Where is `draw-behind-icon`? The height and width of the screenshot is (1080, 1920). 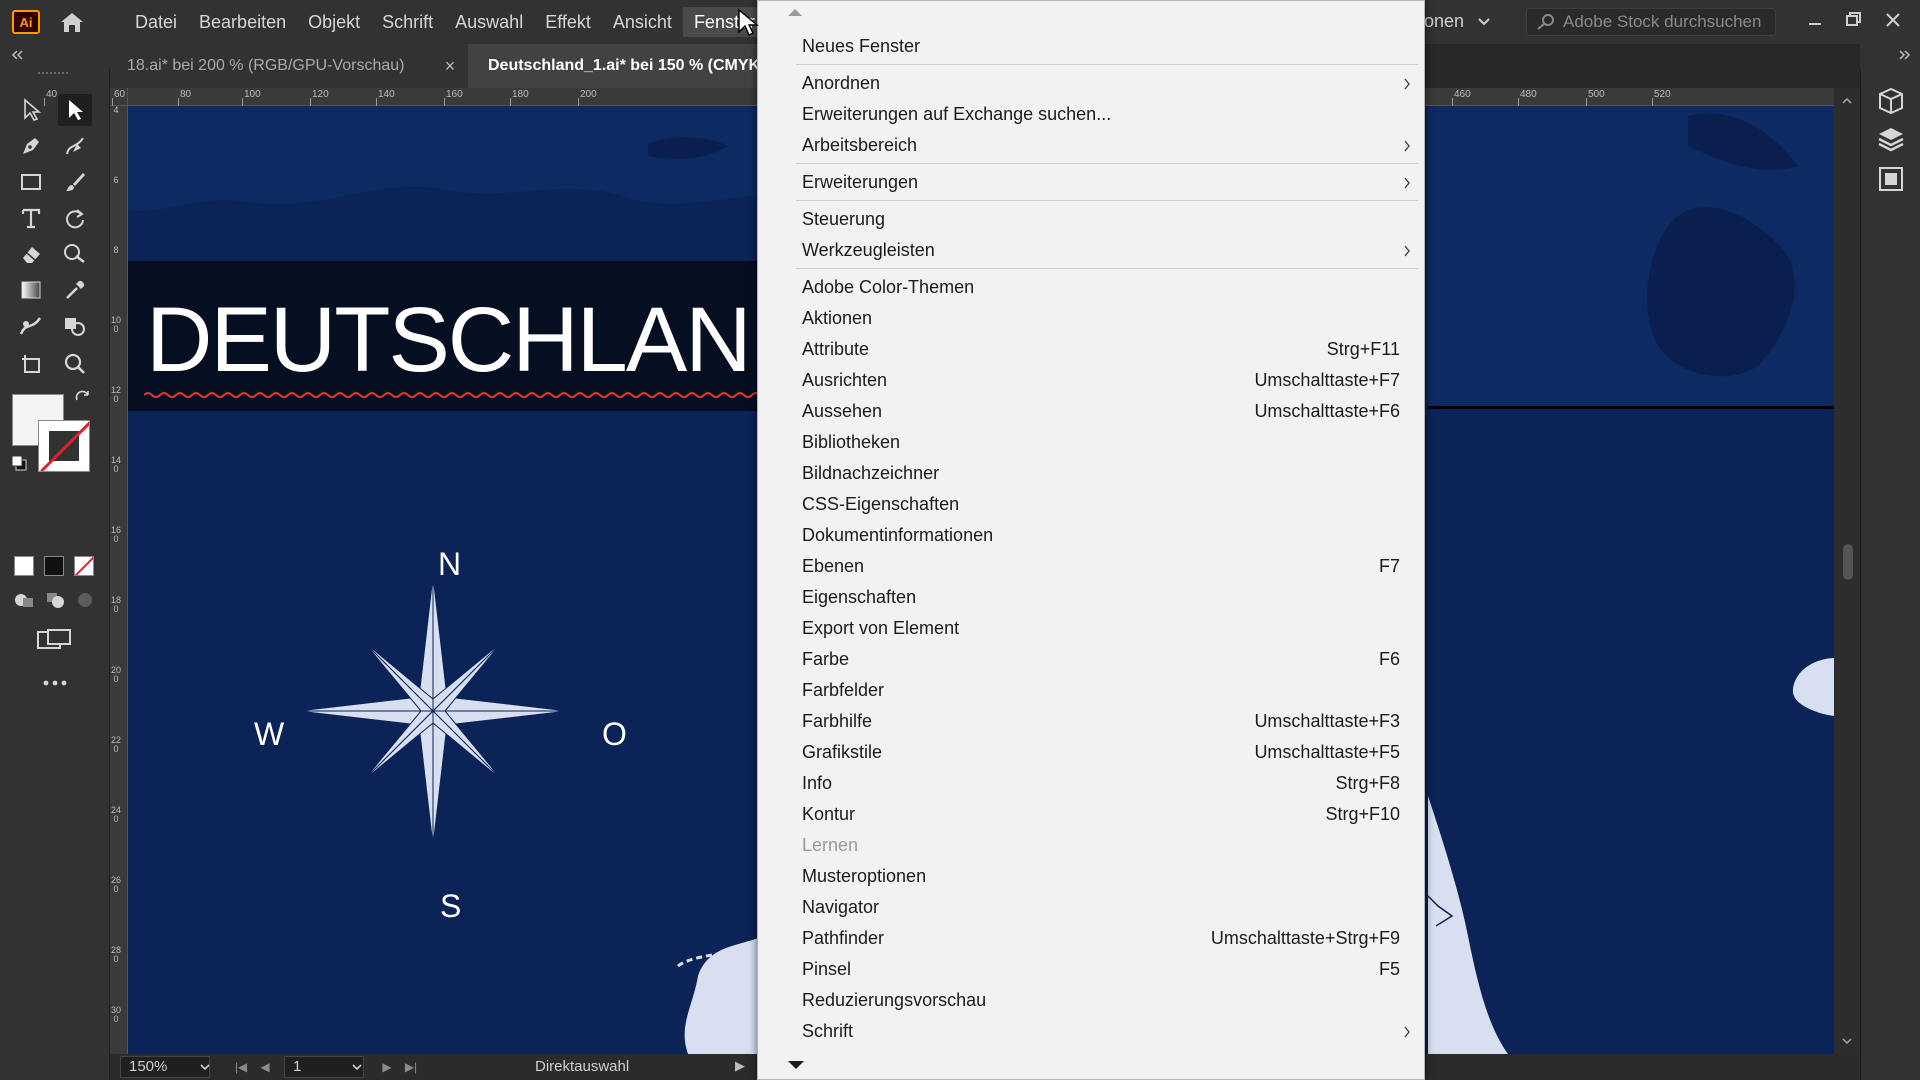 draw-behind-icon is located at coordinates (56, 600).